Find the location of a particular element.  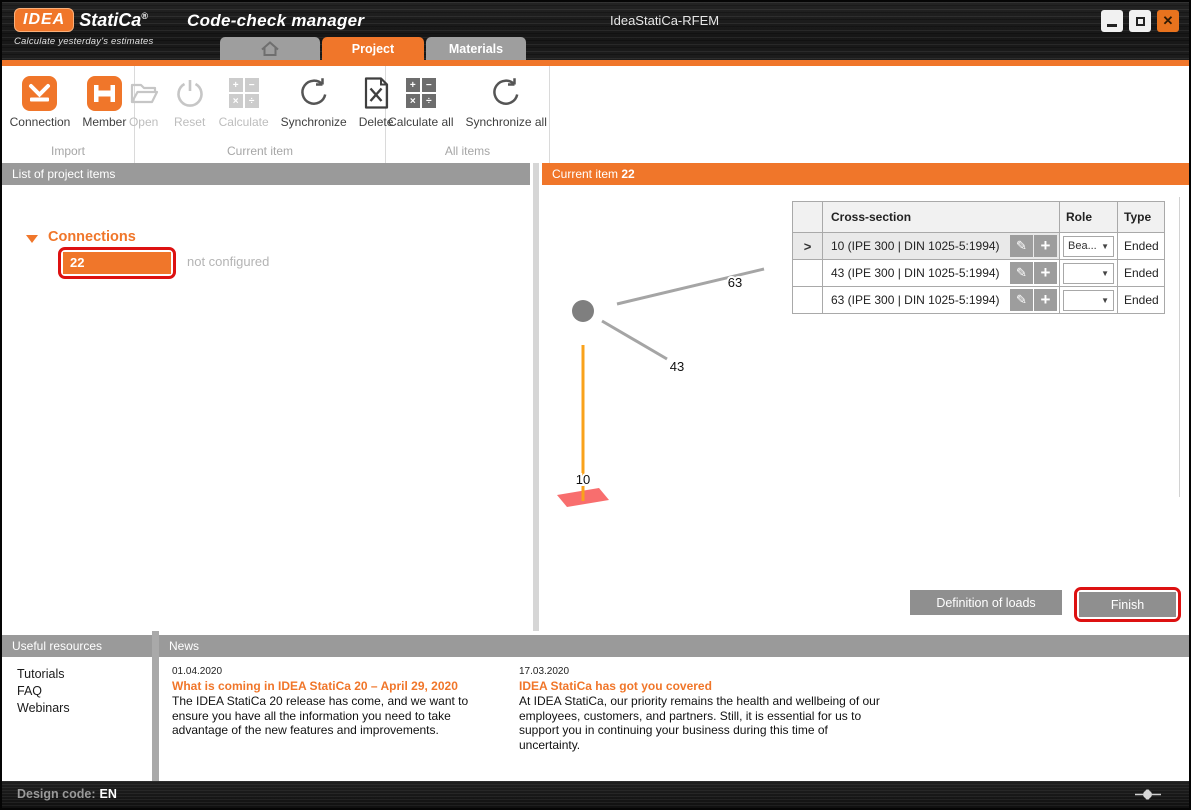

connection-button: Connection is located at coordinates (40, 107).